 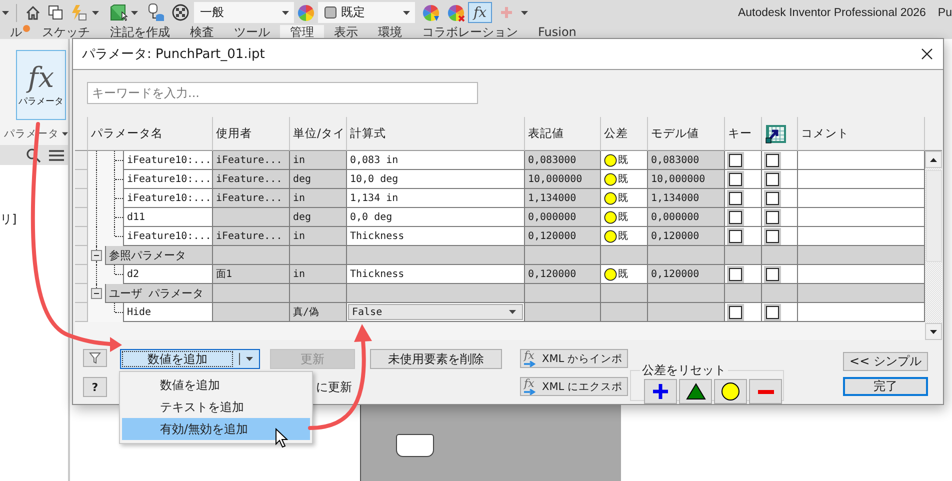 What do you see at coordinates (202, 32) in the screenshot?
I see `ribbon-tab: 検査` at bounding box center [202, 32].